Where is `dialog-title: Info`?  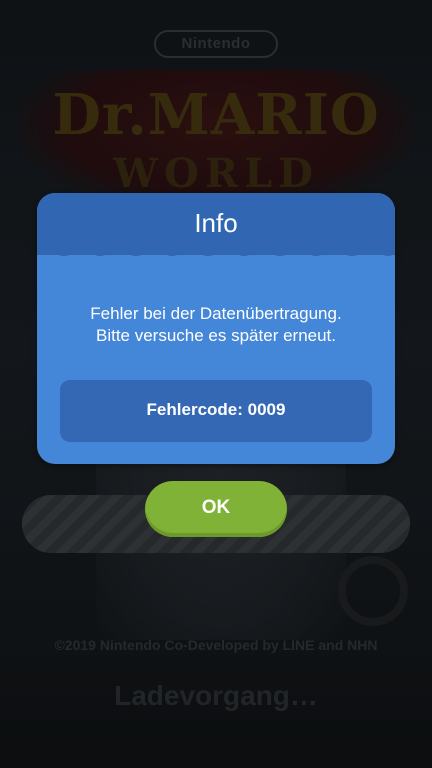
dialog-title: Info is located at coordinates (216, 223).